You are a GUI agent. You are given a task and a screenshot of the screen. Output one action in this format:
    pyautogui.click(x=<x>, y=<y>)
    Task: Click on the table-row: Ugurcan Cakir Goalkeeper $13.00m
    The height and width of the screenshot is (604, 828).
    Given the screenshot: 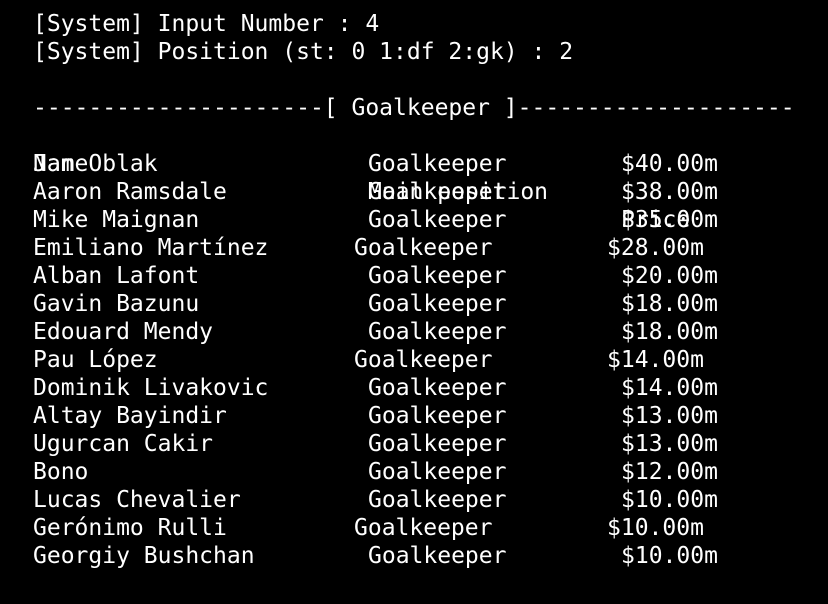 What is the action you would take?
    pyautogui.click(x=430, y=444)
    